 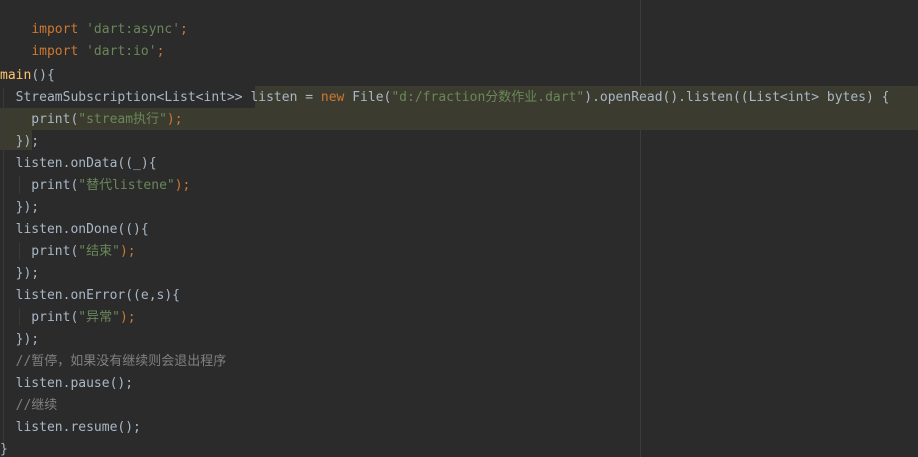 I want to click on string-literal: "替代listene", so click(x=126, y=185).